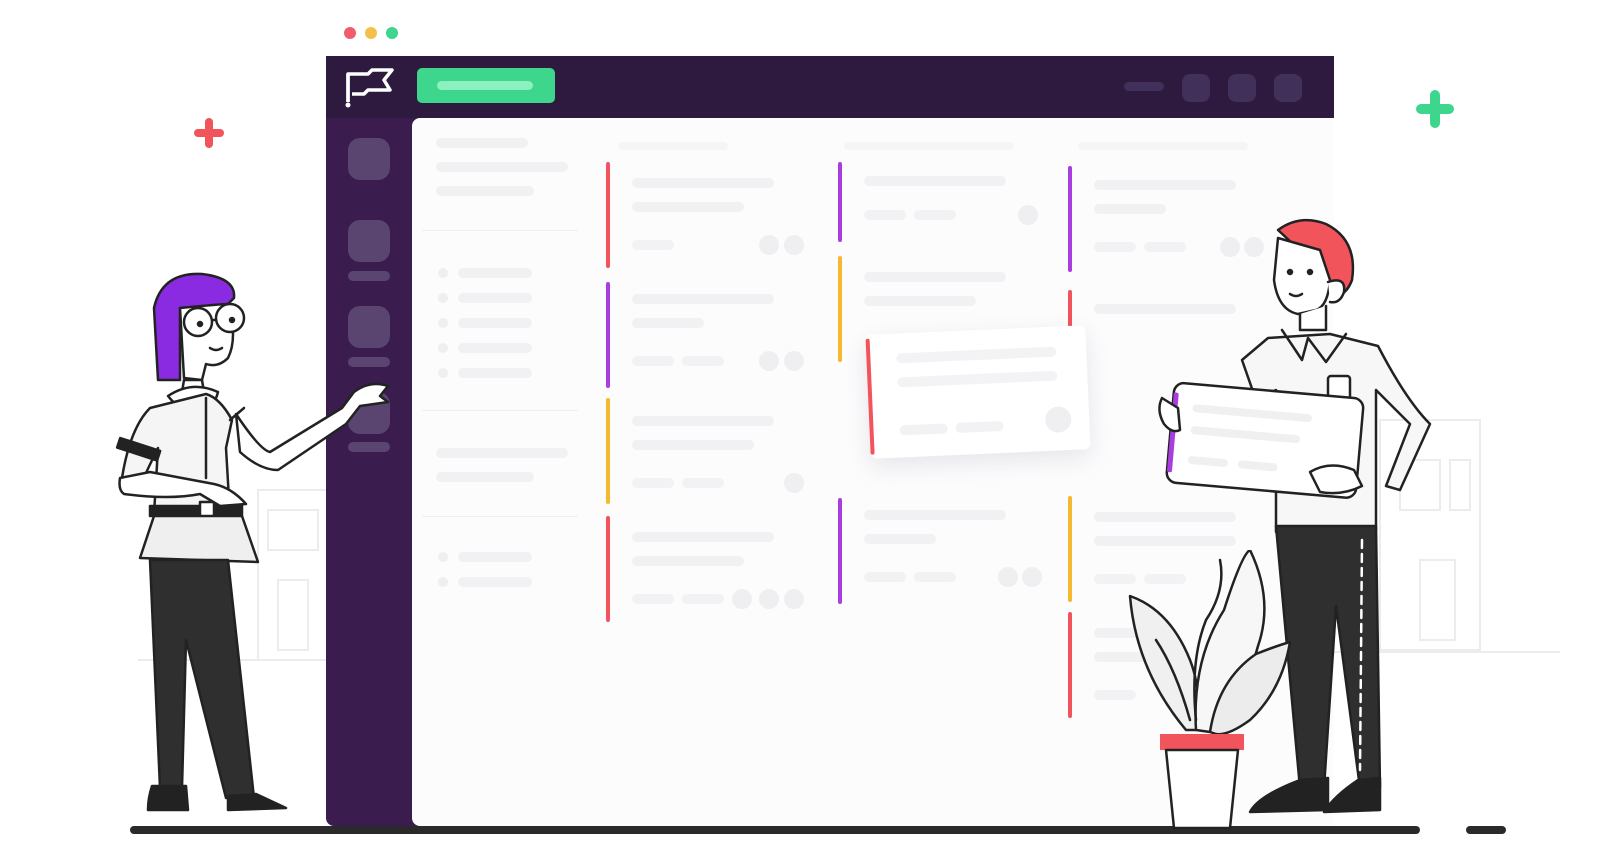  I want to click on new-item-button, so click(486, 85).